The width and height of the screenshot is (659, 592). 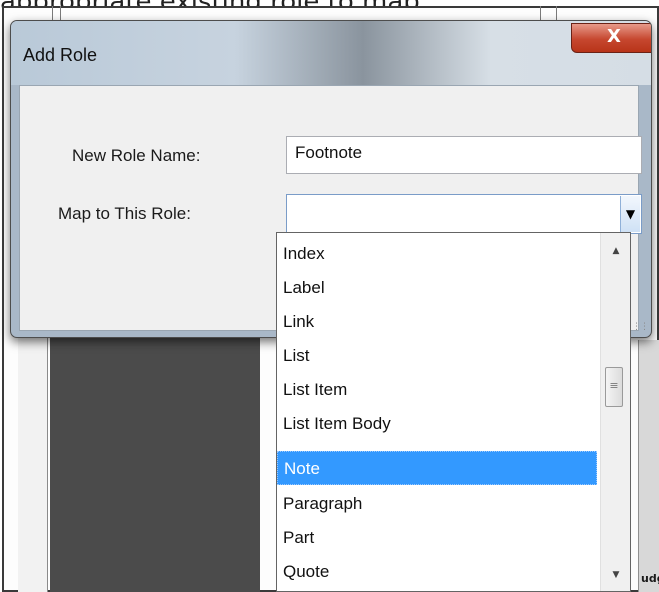 What do you see at coordinates (640, 327) in the screenshot?
I see `resize-grip-icon: ⋮⋮` at bounding box center [640, 327].